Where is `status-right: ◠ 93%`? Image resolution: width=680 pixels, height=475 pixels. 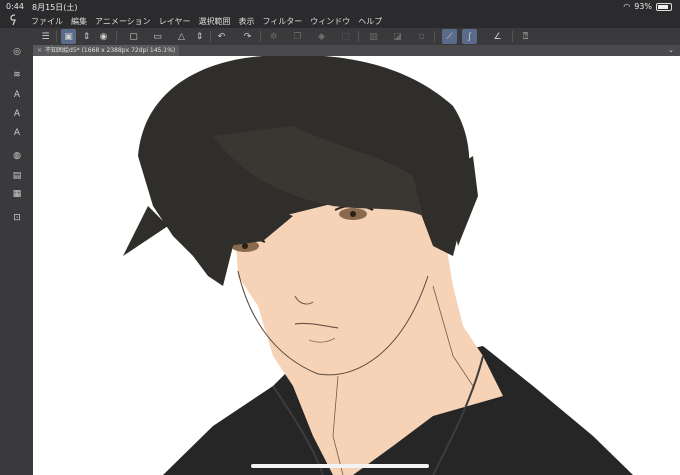
status-right: ◠ 93% is located at coordinates (647, 6).